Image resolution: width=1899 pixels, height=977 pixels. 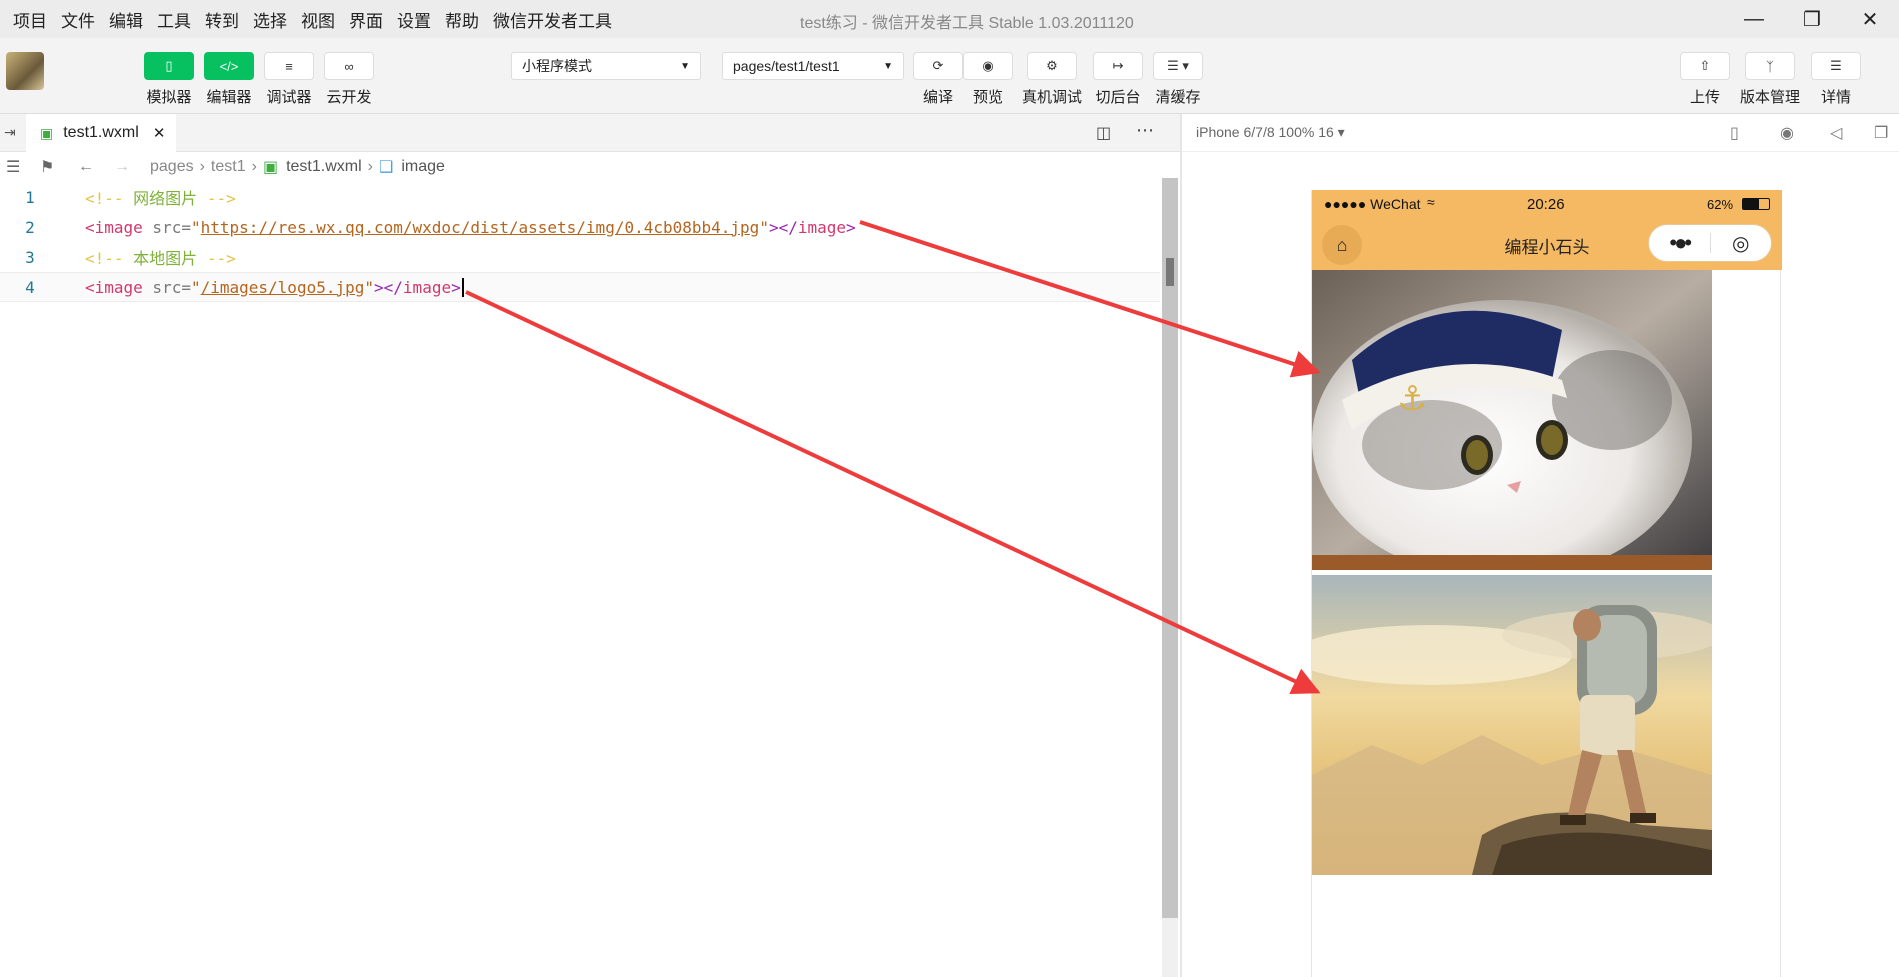 I want to click on menu-item-2: 编辑, so click(x=126, y=19).